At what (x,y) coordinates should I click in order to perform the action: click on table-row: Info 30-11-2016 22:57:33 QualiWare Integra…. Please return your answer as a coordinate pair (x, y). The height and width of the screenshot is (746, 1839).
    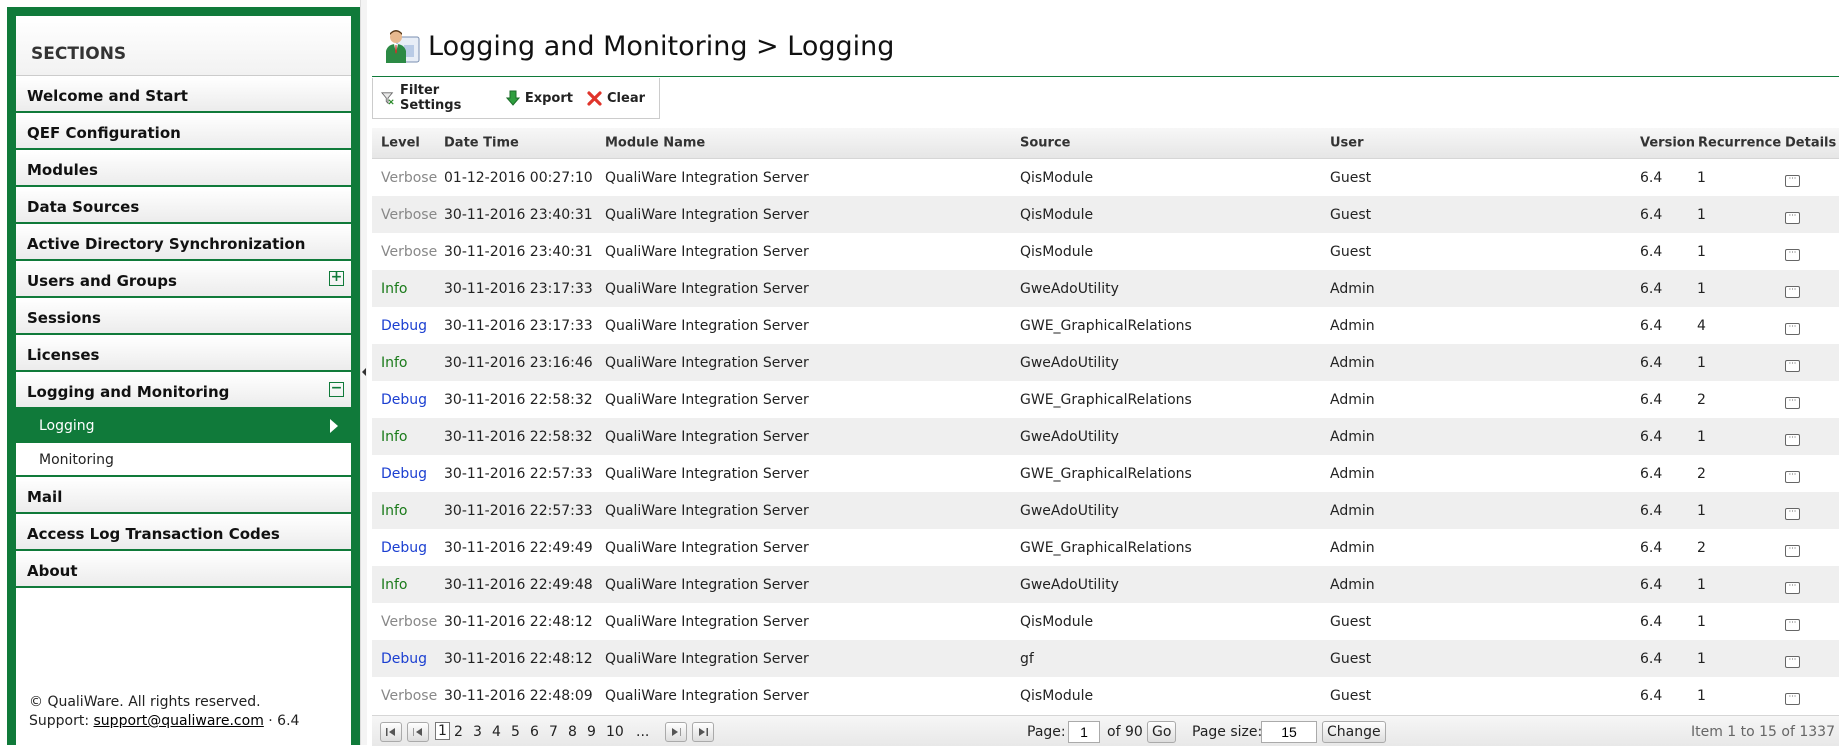
    Looking at the image, I should click on (1105, 510).